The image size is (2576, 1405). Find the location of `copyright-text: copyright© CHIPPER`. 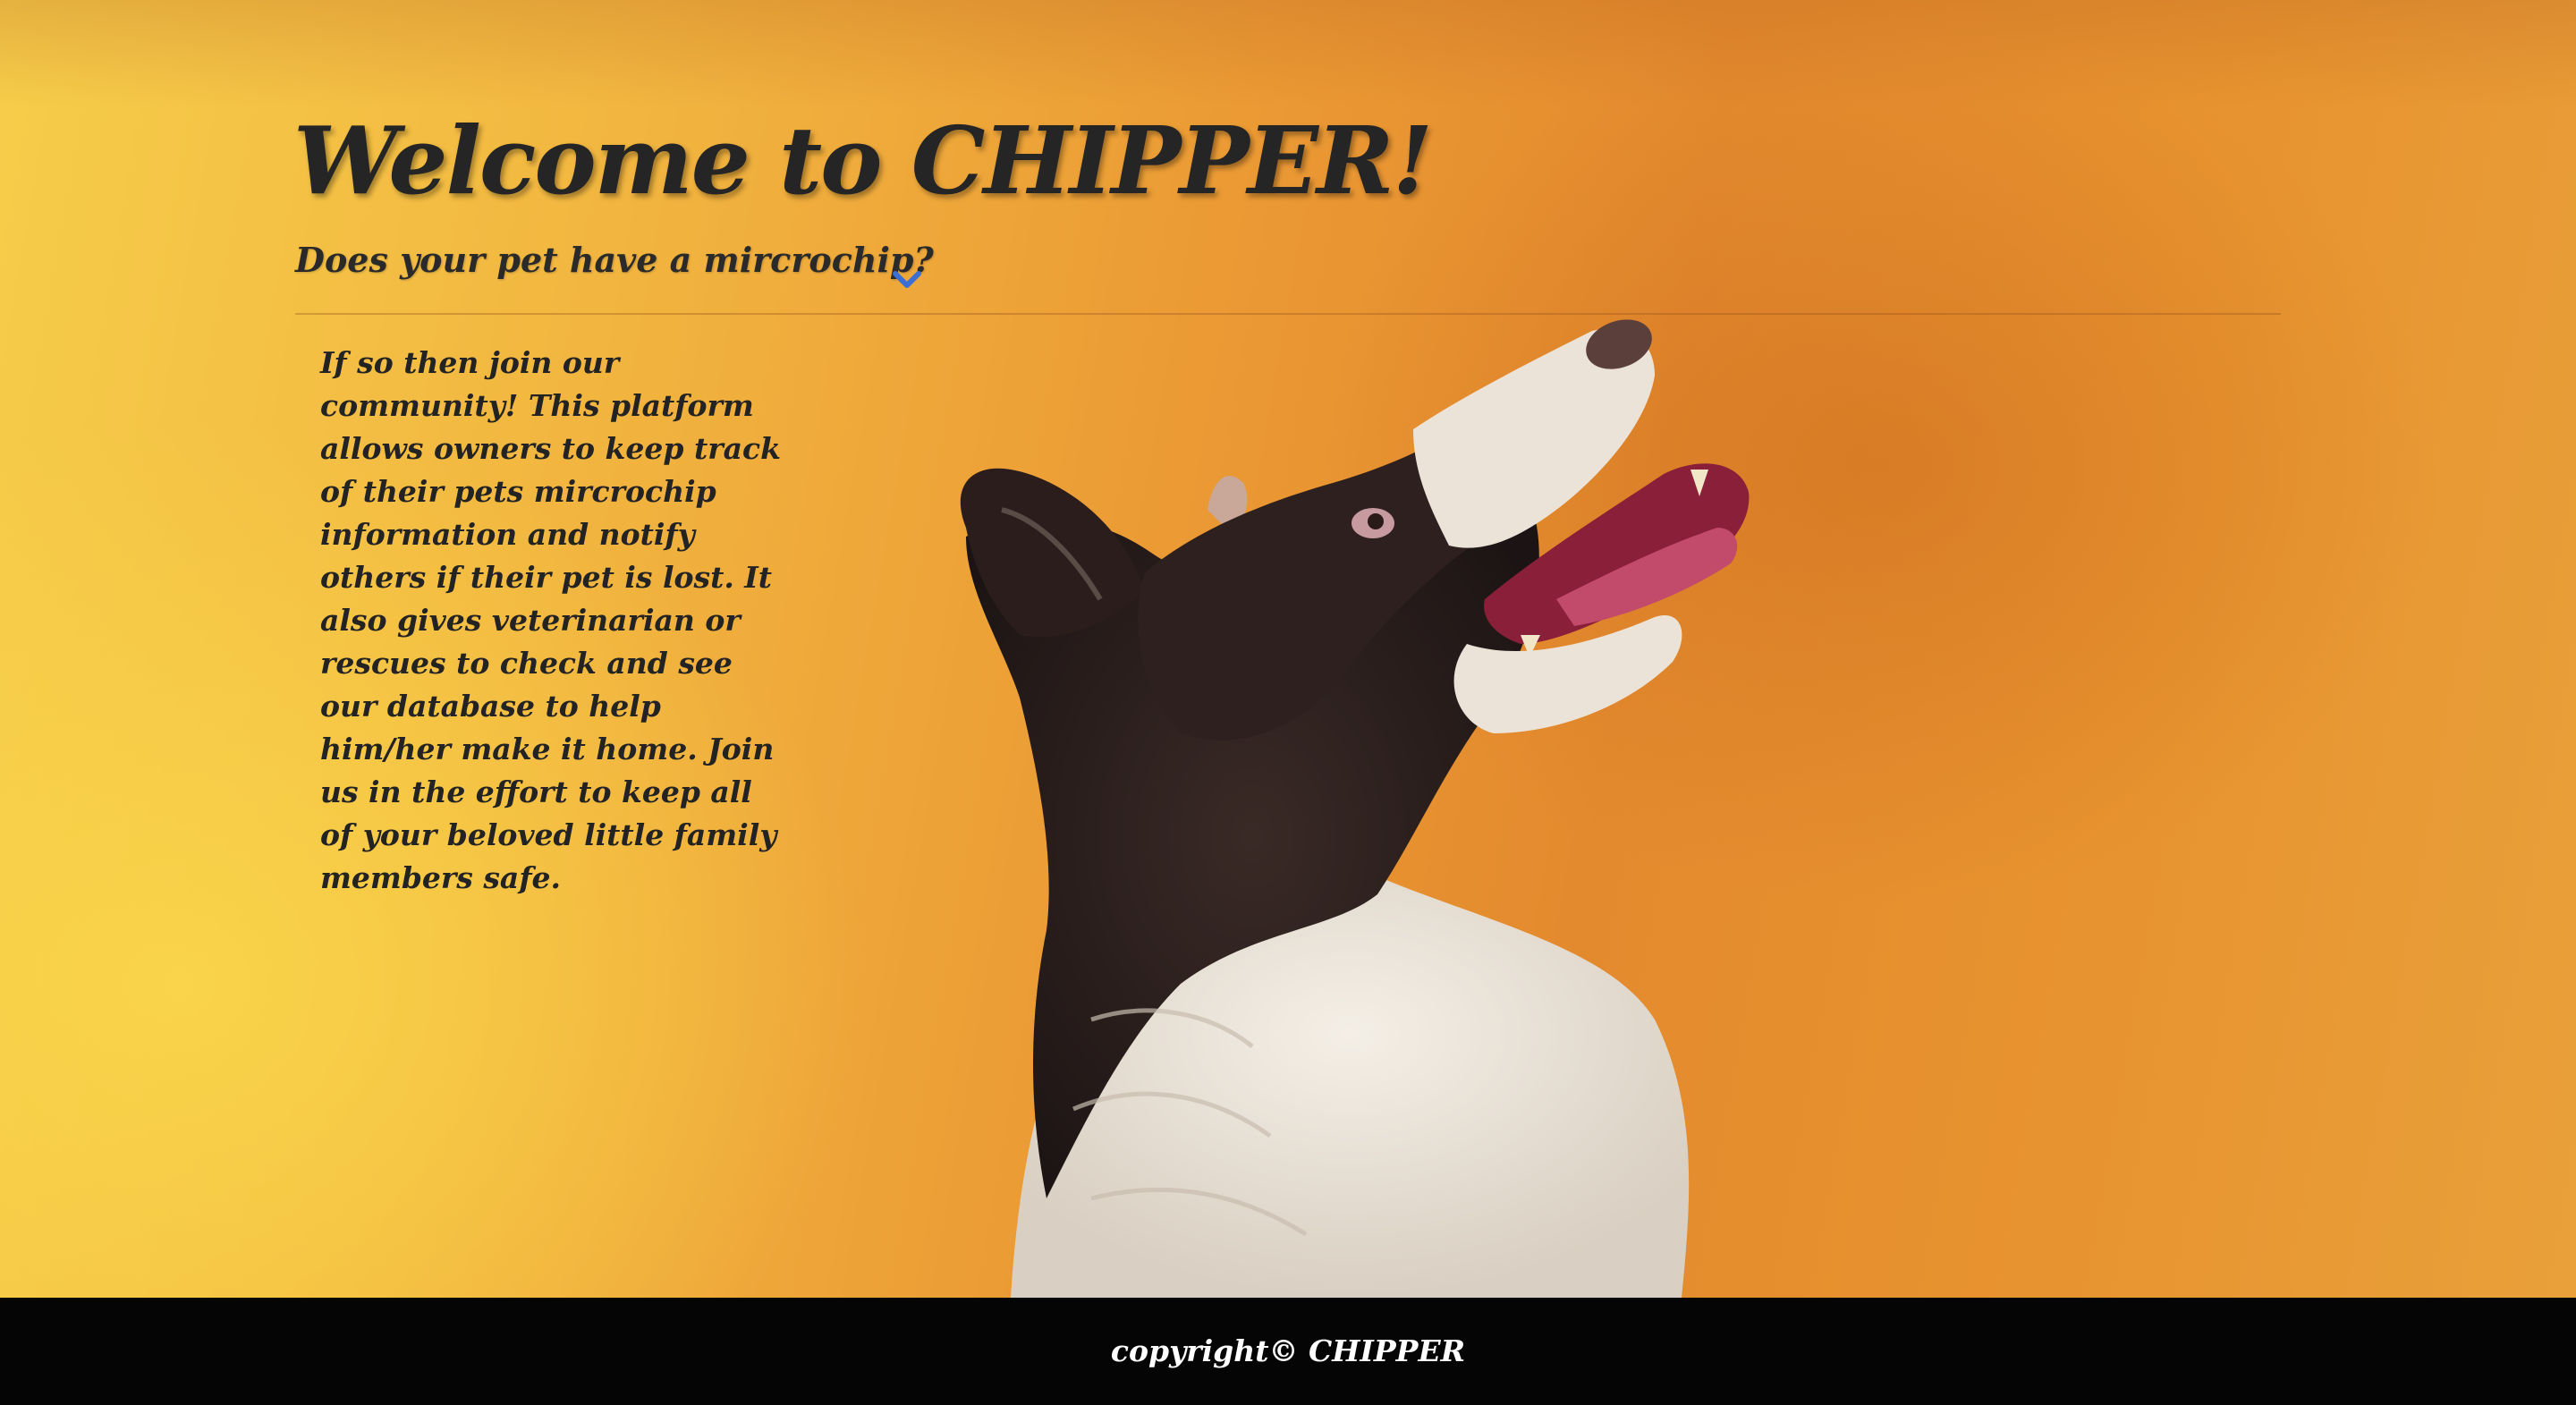

copyright-text: copyright© CHIPPER is located at coordinates (1288, 1351).